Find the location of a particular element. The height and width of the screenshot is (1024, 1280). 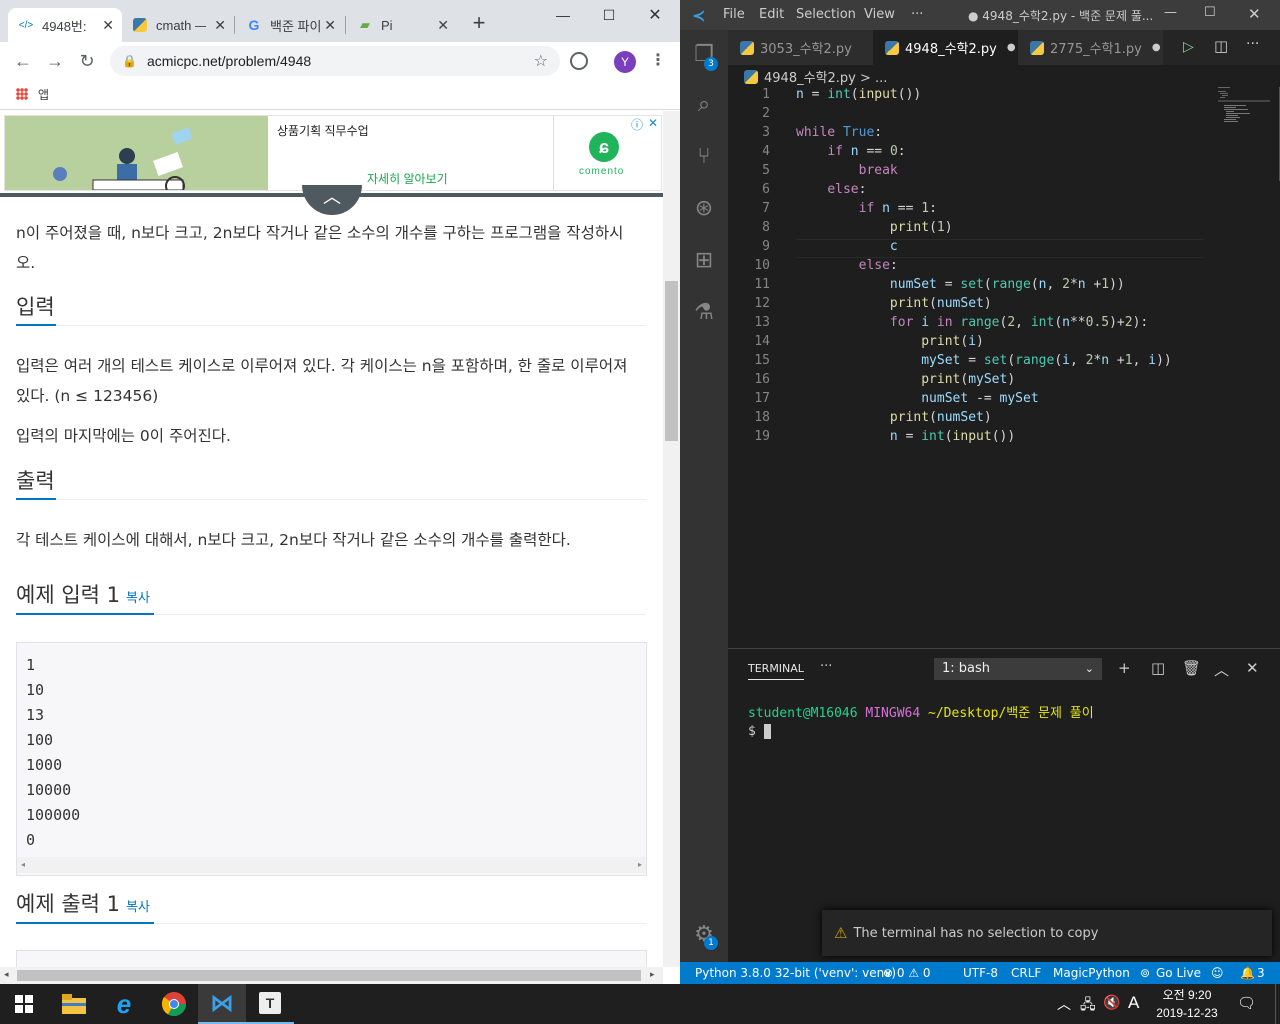

star-icon: ☆ is located at coordinates (541, 61).